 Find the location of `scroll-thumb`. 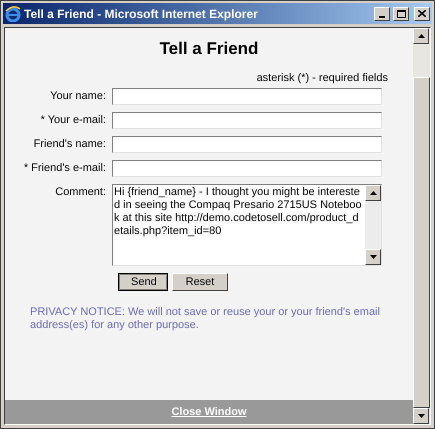

scroll-thumb is located at coordinates (421, 242).